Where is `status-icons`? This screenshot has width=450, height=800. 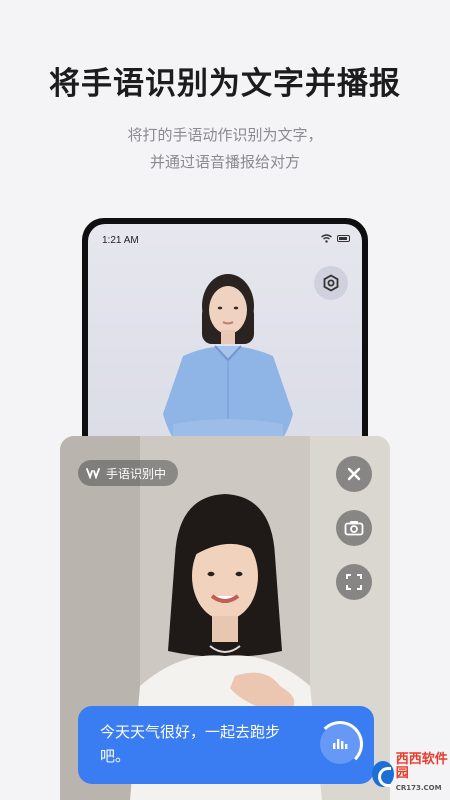 status-icons is located at coordinates (335, 238).